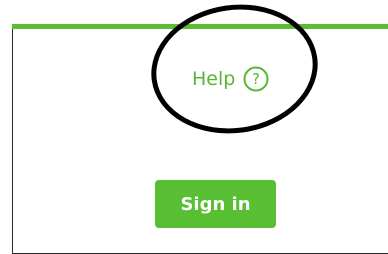 This screenshot has width=388, height=254. What do you see at coordinates (200, 26) in the screenshot?
I see `green-top-border` at bounding box center [200, 26].